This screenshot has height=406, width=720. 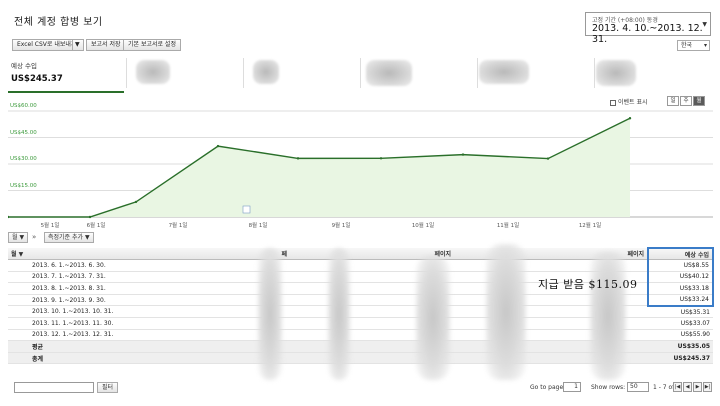 What do you see at coordinates (638, 387) in the screenshot?
I see `rows-per-page-select: 50` at bounding box center [638, 387].